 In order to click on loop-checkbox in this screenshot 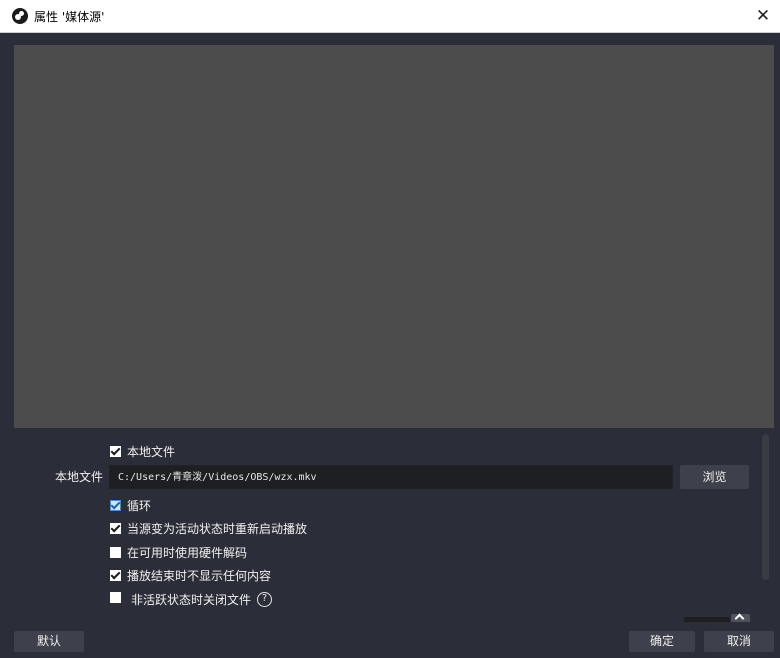, I will do `click(115, 505)`.